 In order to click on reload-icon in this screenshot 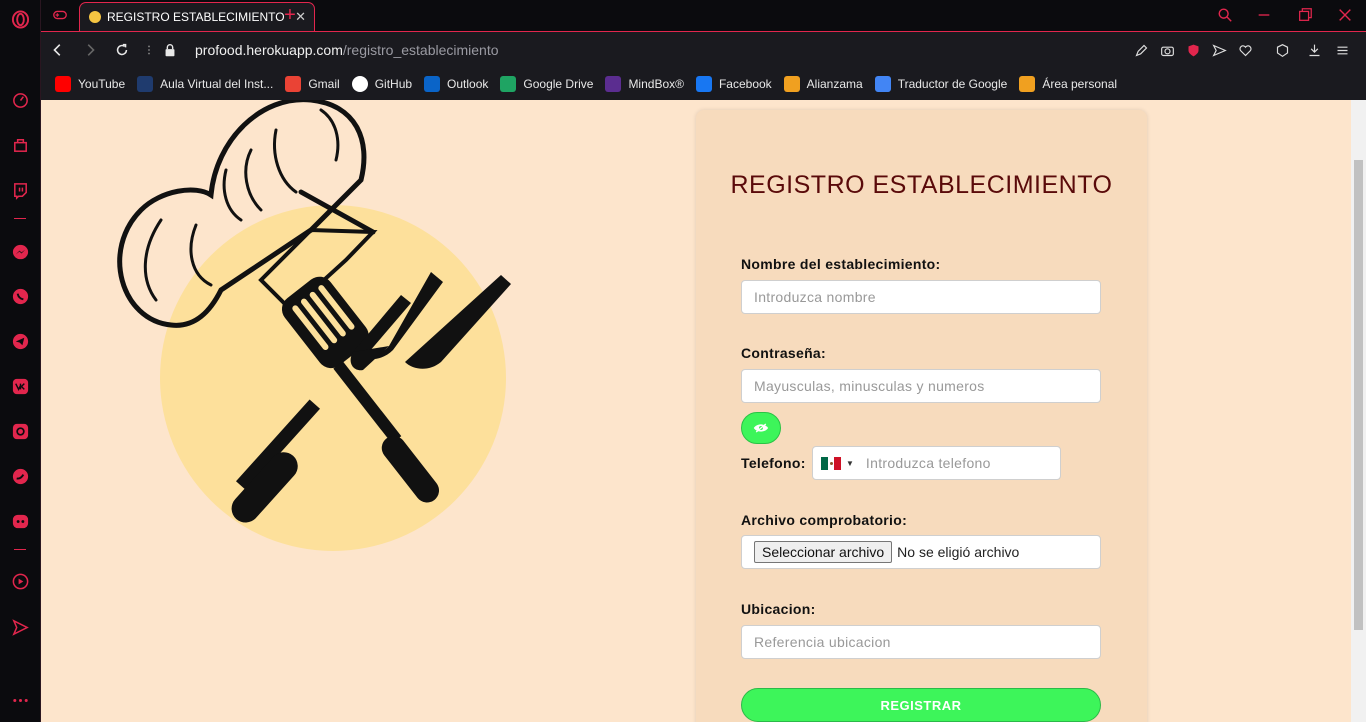, I will do `click(122, 50)`.